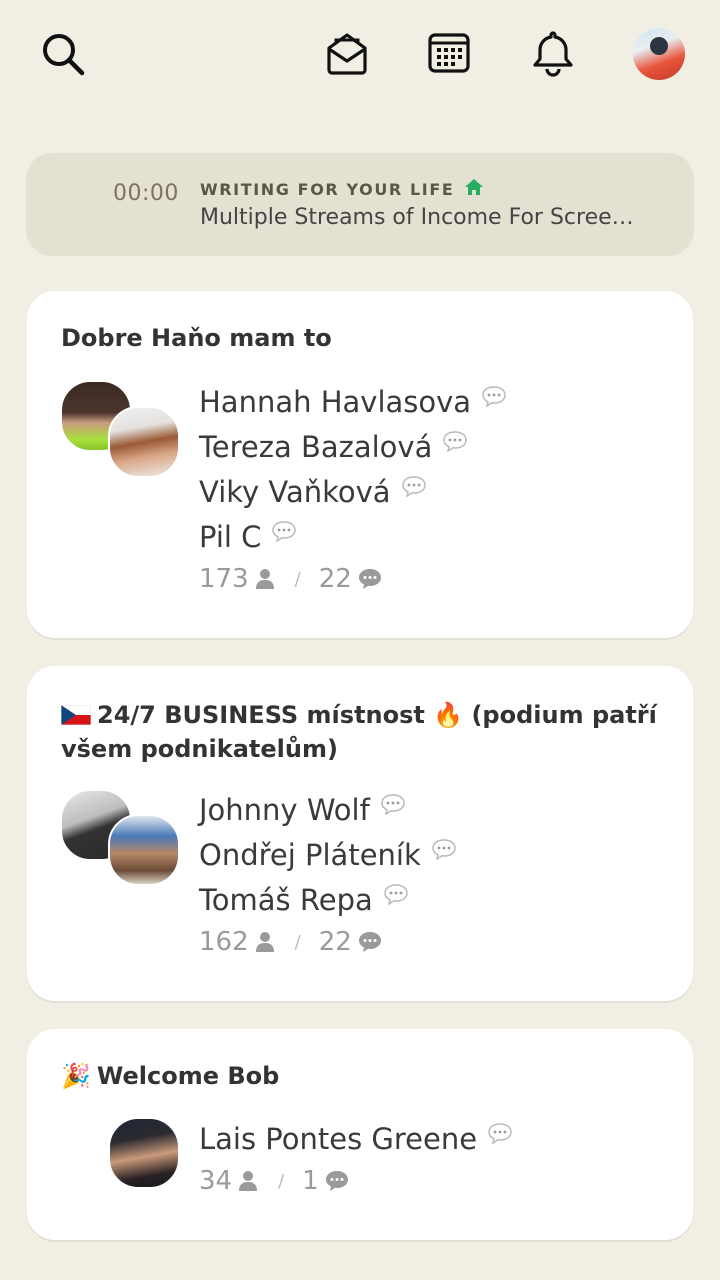 This screenshot has height=1280, width=720. What do you see at coordinates (310, 1181) in the screenshot?
I see `speaker-count: 1` at bounding box center [310, 1181].